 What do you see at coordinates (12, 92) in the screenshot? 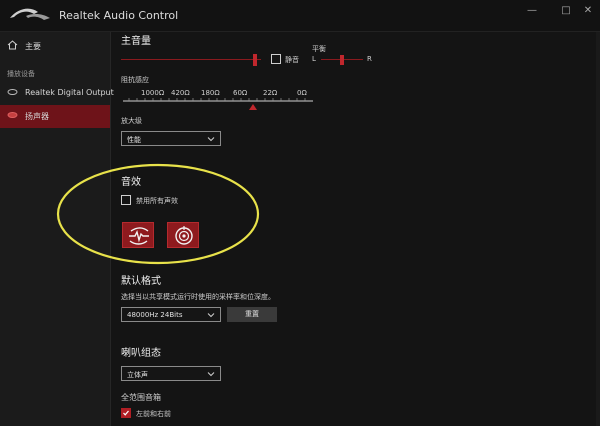
I see `speaker-output-icon` at bounding box center [12, 92].